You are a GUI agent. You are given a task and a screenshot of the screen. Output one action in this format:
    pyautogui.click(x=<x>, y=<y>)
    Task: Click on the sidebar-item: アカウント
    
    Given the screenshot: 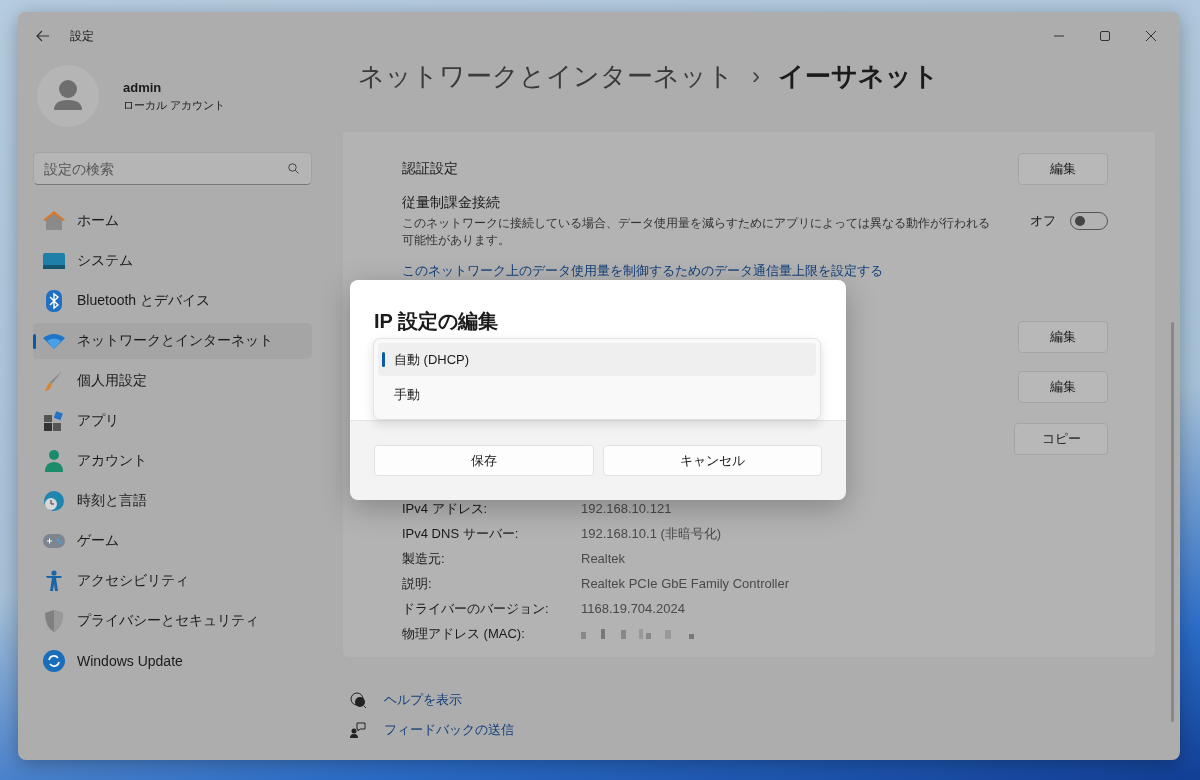 What is the action you would take?
    pyautogui.click(x=172, y=461)
    